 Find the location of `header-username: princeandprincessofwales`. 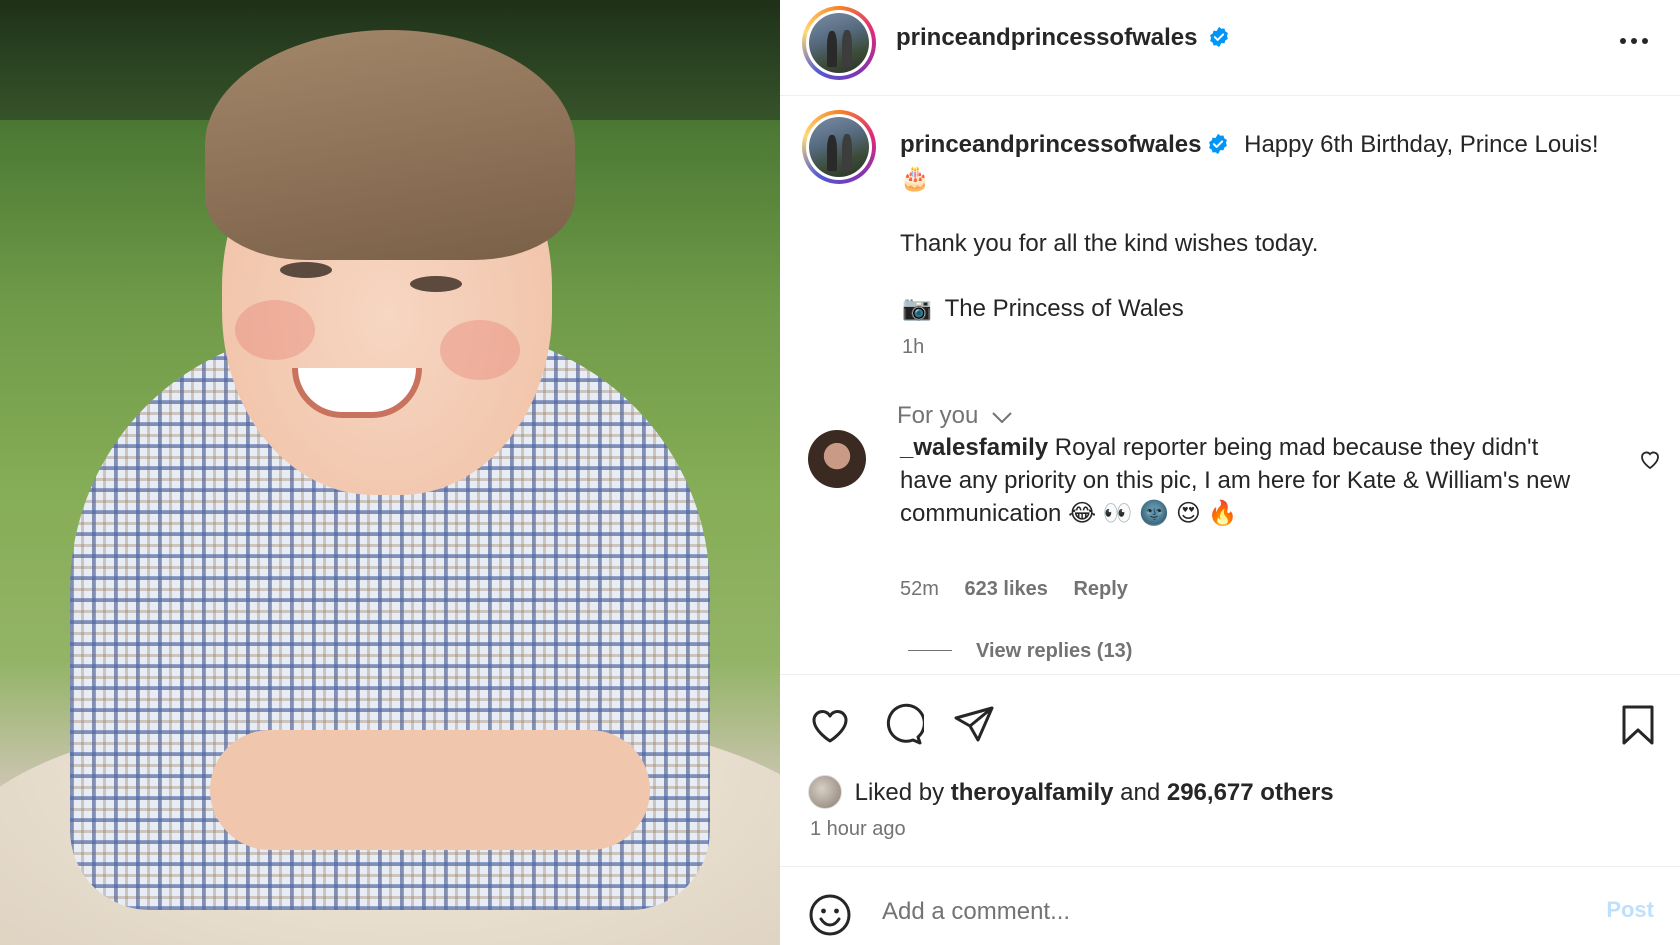

header-username: princeandprincessofwales is located at coordinates (1046, 37).